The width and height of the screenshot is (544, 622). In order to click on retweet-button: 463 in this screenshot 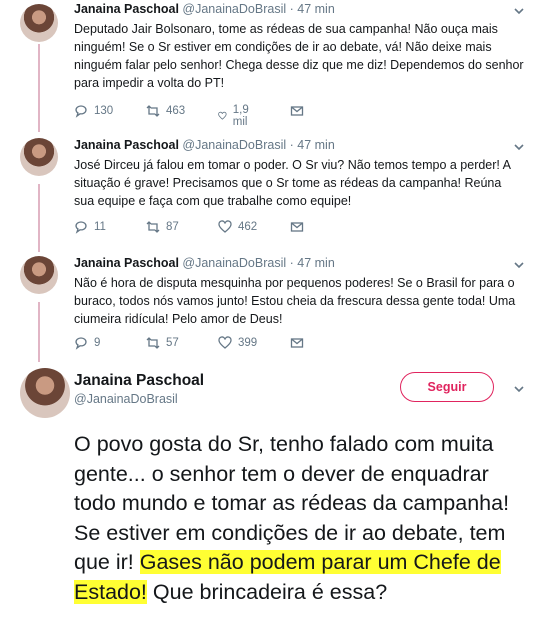, I will do `click(165, 111)`.